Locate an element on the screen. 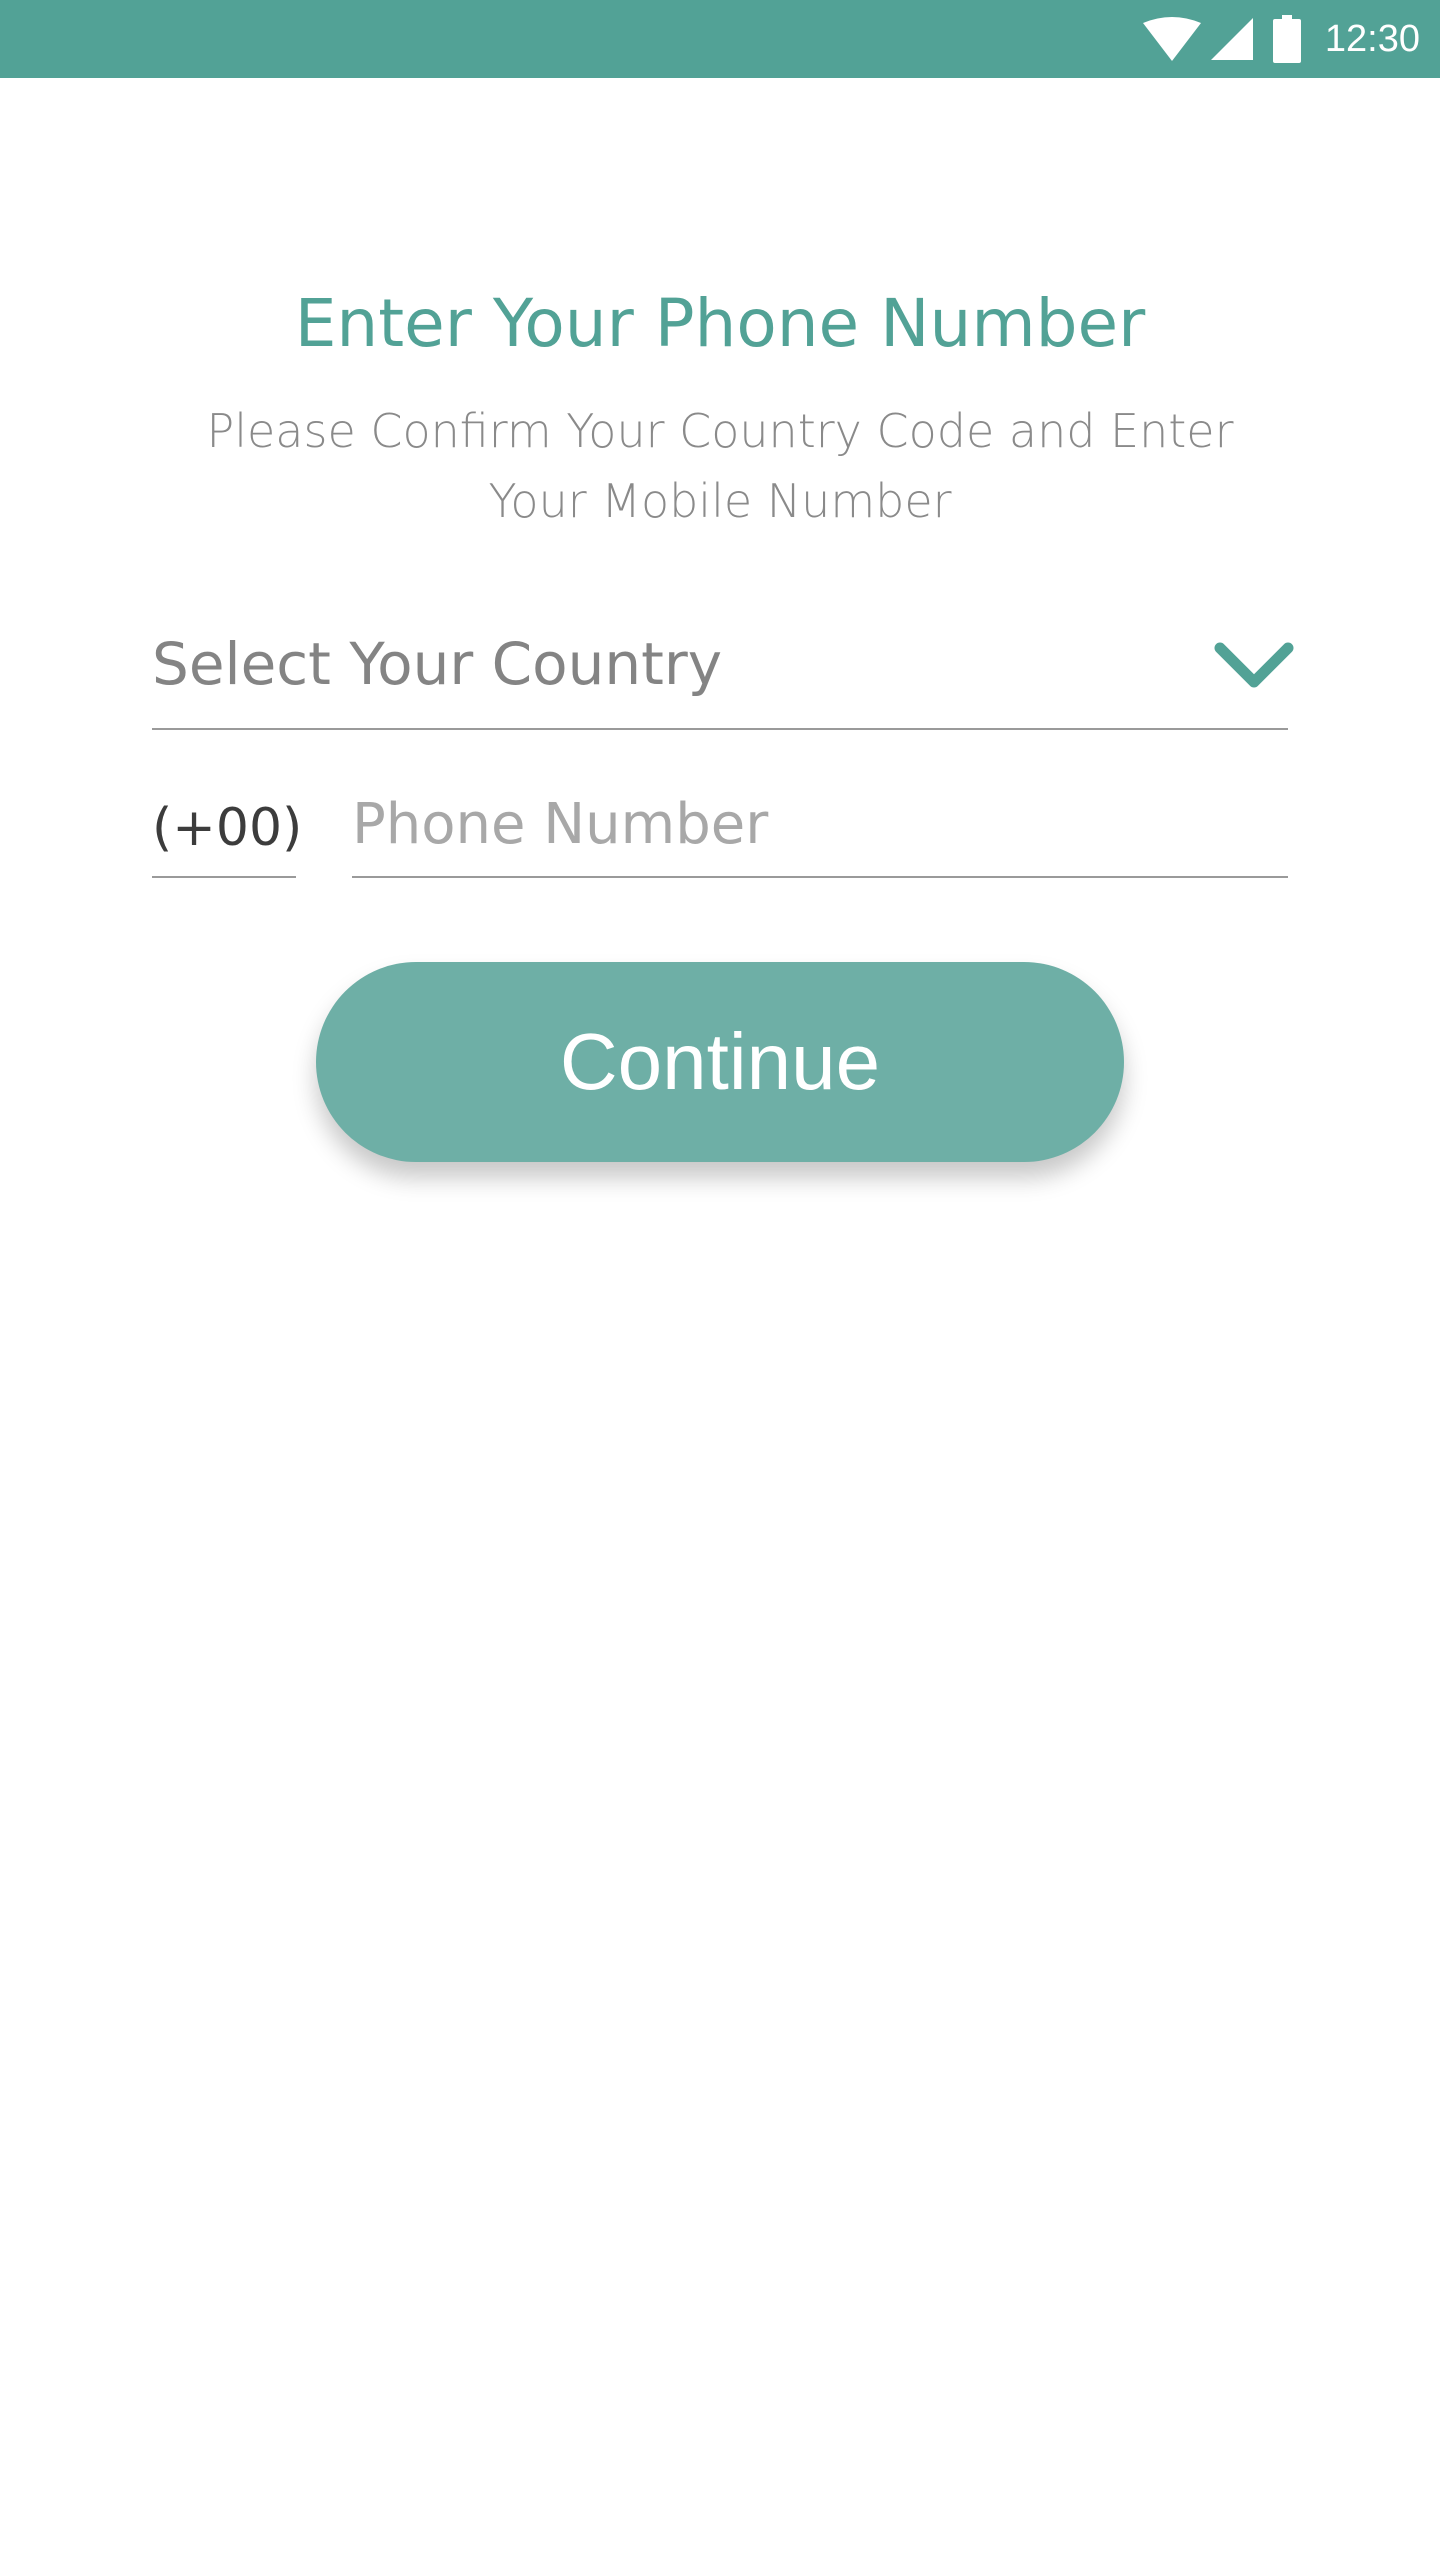 The image size is (1440, 2560). phone-number-input is located at coordinates (817, 824).